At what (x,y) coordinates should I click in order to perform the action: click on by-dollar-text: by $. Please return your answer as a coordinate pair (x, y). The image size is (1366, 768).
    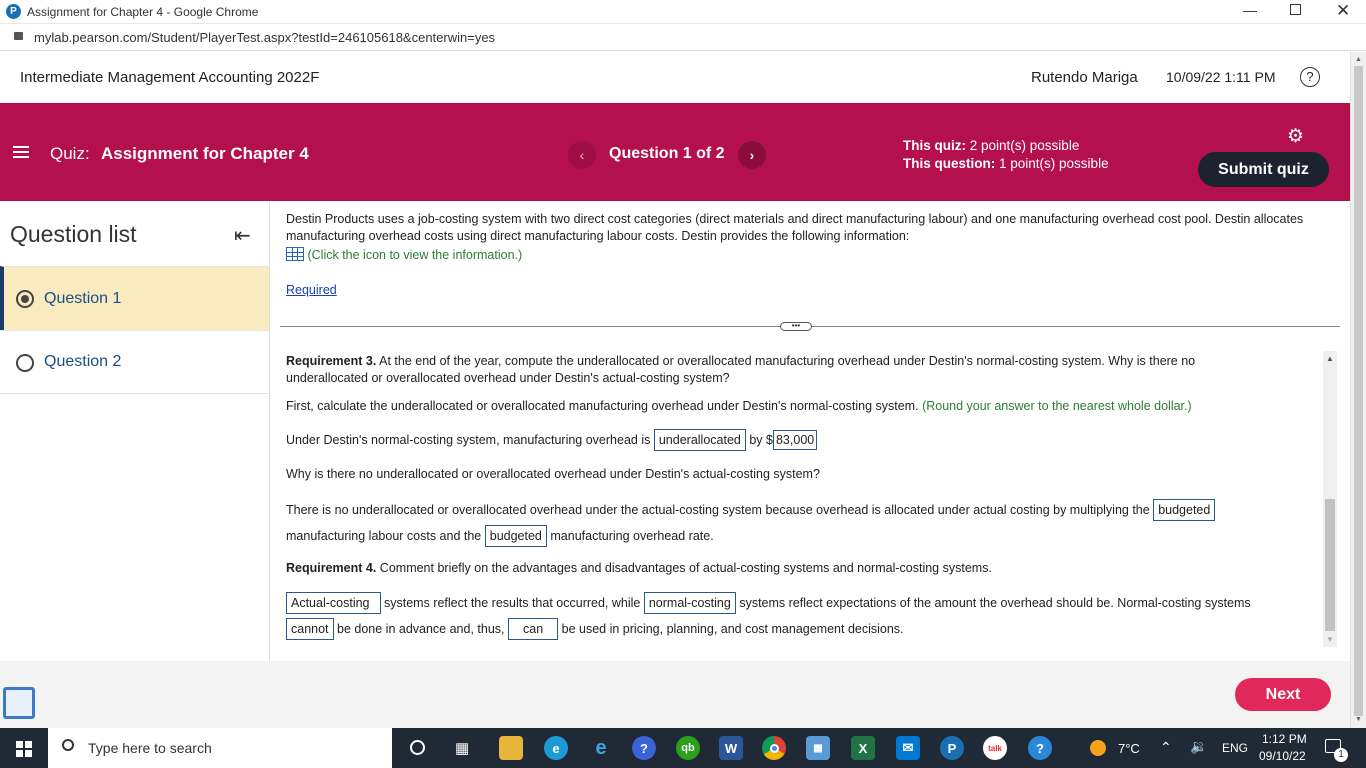
    Looking at the image, I should click on (761, 440).